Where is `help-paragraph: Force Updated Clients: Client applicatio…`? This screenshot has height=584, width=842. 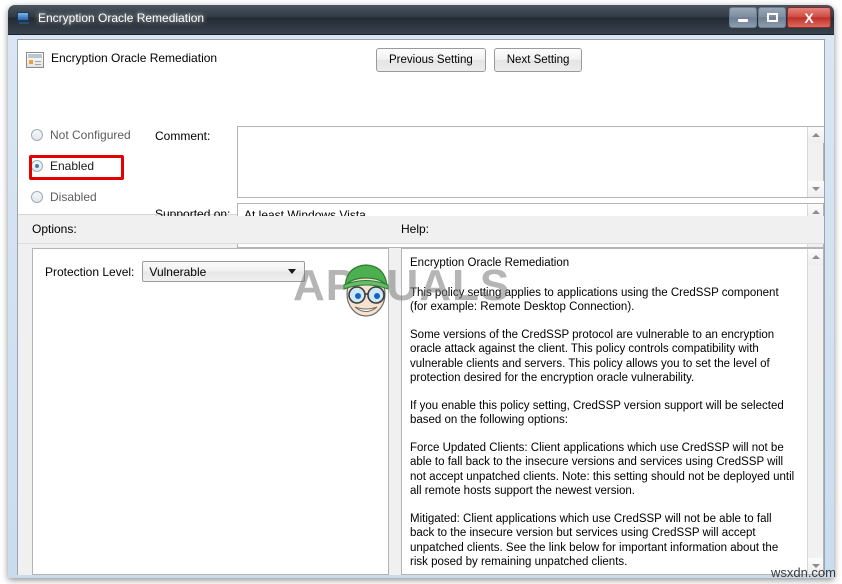
help-paragraph: Force Updated Clients: Client applicatio… is located at coordinates (602, 469).